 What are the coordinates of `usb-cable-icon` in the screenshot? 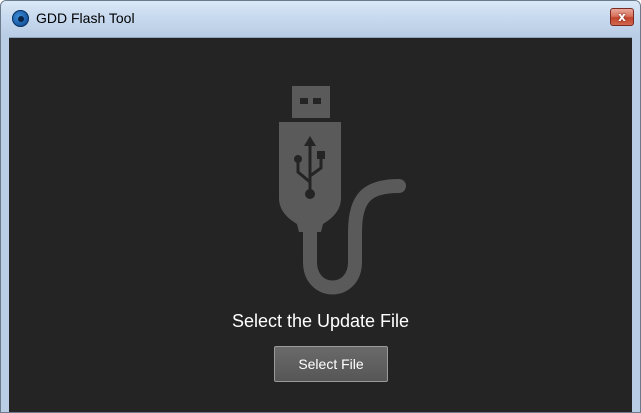 It's located at (342, 190).